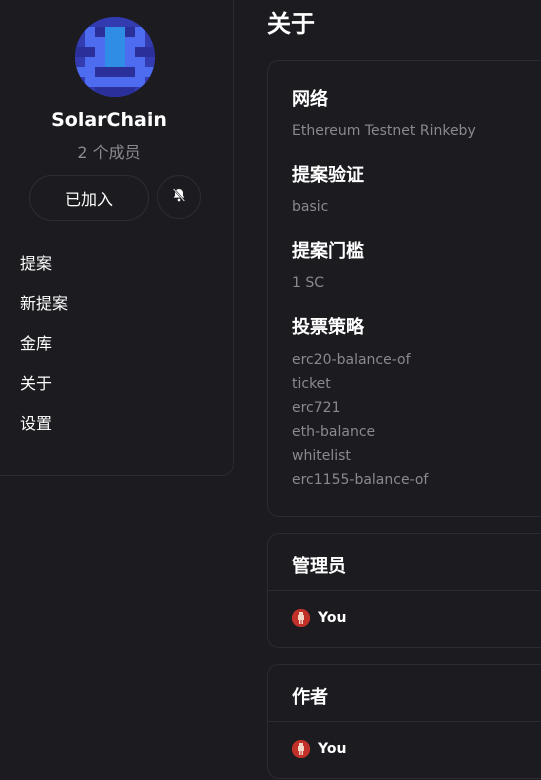  Describe the element at coordinates (332, 618) in the screenshot. I see `admin-user-name: You` at that location.